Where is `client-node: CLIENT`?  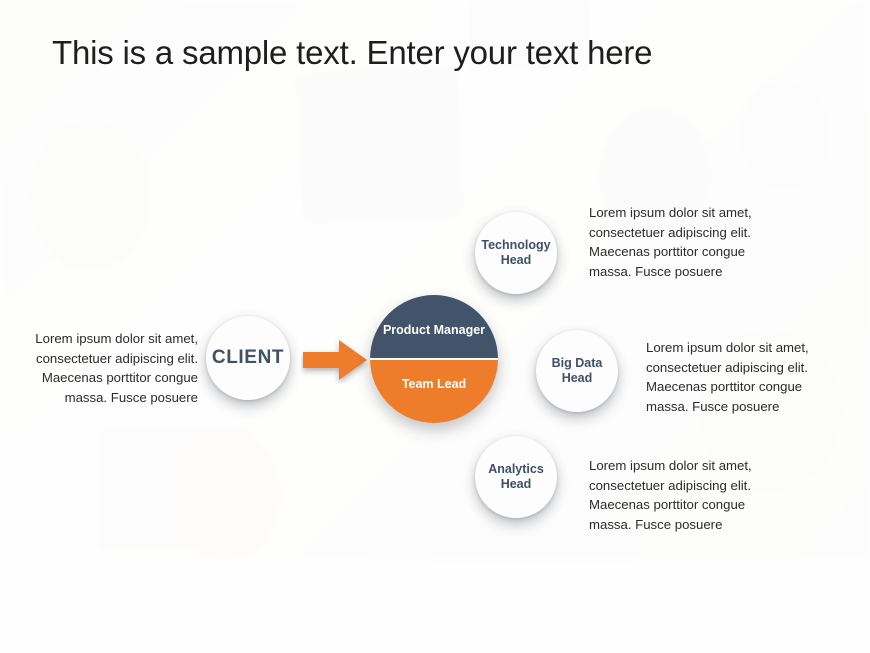 client-node: CLIENT is located at coordinates (248, 358).